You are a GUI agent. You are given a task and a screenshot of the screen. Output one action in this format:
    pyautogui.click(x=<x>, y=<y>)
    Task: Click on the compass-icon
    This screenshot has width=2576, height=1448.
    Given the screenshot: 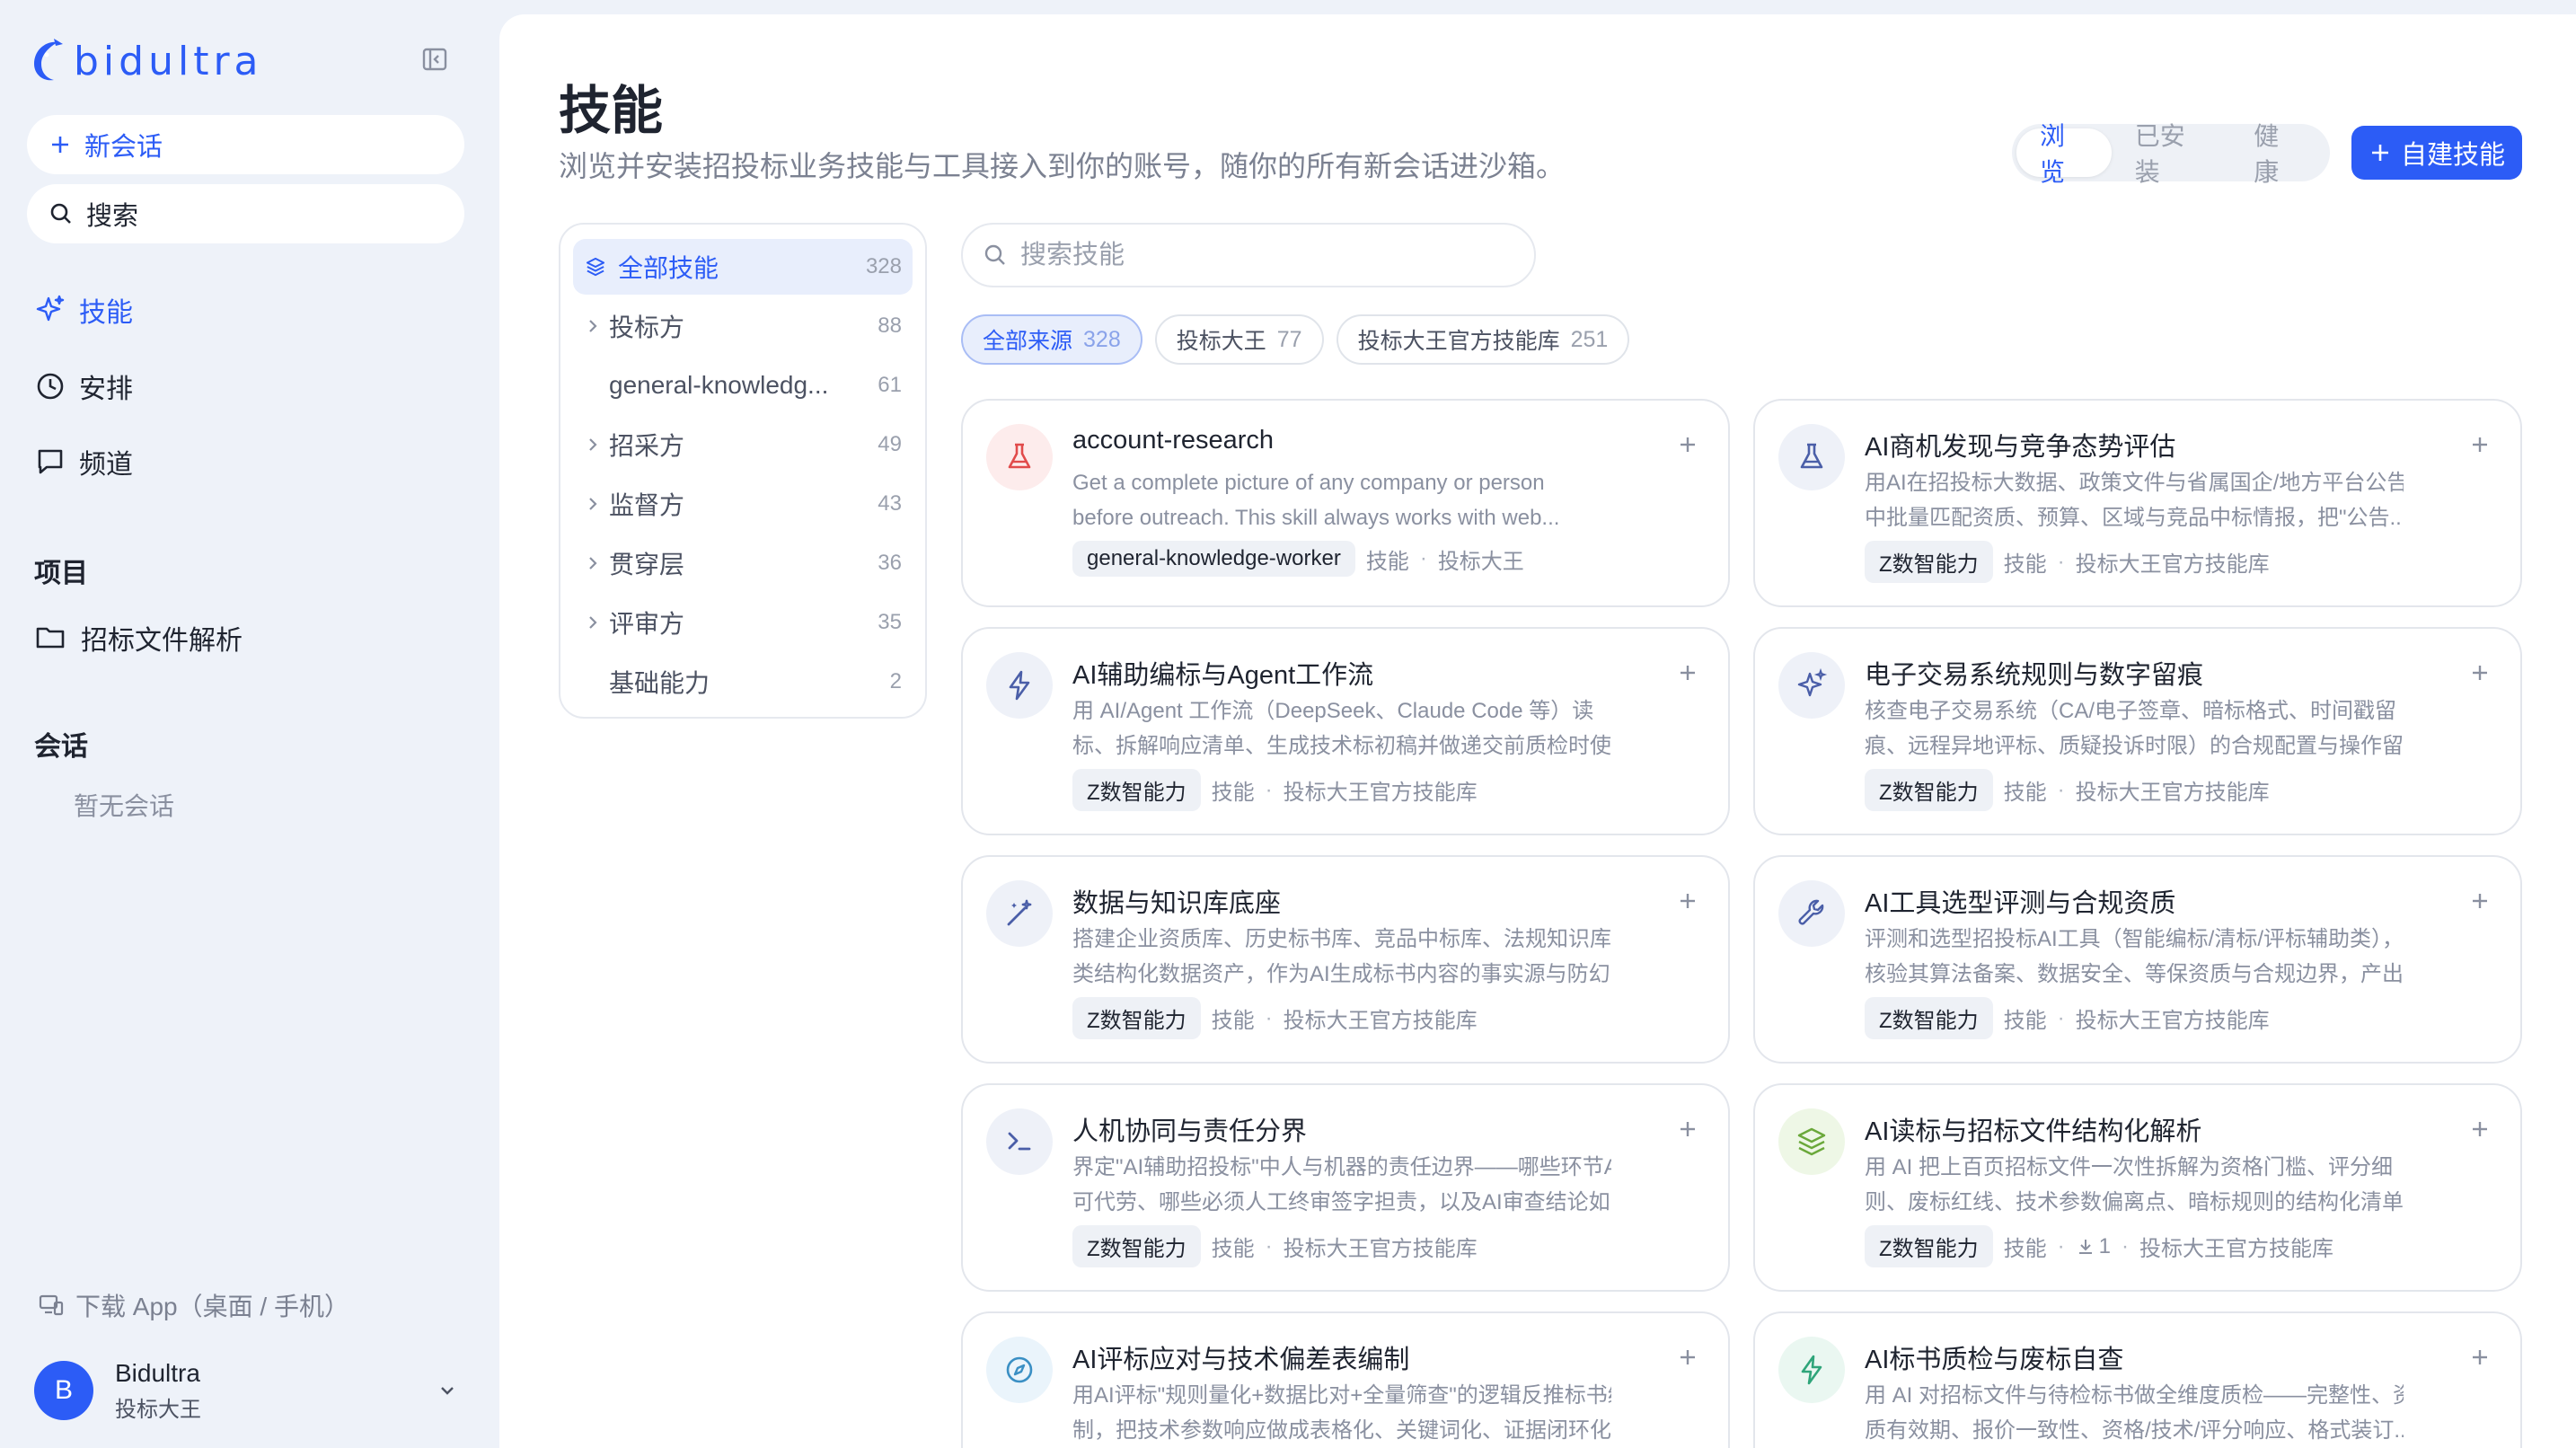 What is the action you would take?
    pyautogui.click(x=1019, y=1370)
    